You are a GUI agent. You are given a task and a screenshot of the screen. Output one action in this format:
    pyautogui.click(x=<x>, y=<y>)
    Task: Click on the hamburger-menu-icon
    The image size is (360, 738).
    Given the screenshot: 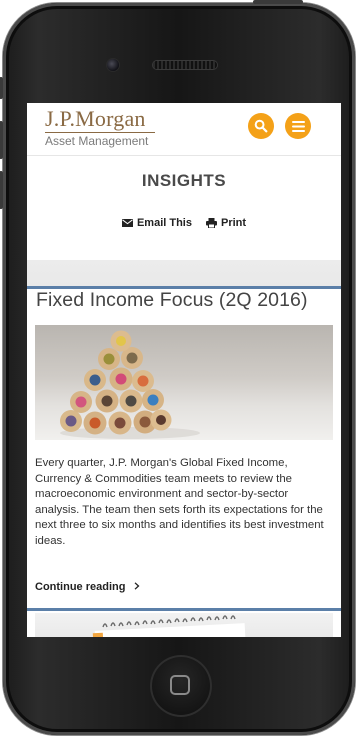 What is the action you would take?
    pyautogui.click(x=298, y=126)
    